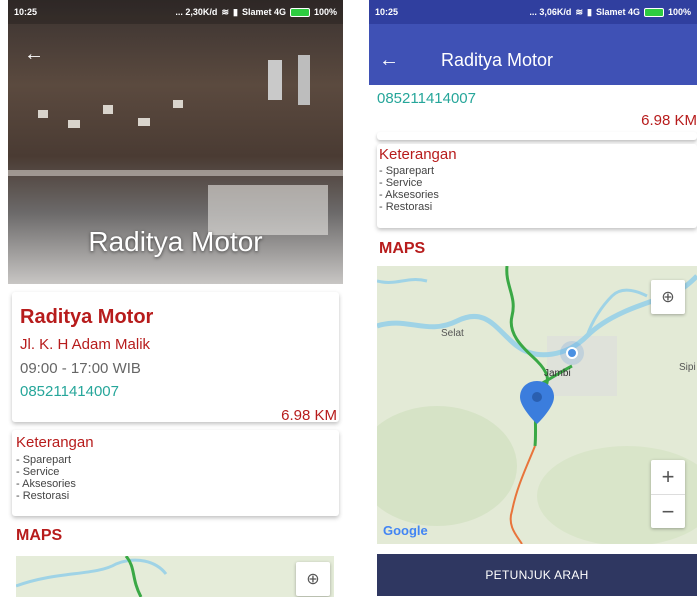  I want to click on google-logo: Google, so click(405, 530).